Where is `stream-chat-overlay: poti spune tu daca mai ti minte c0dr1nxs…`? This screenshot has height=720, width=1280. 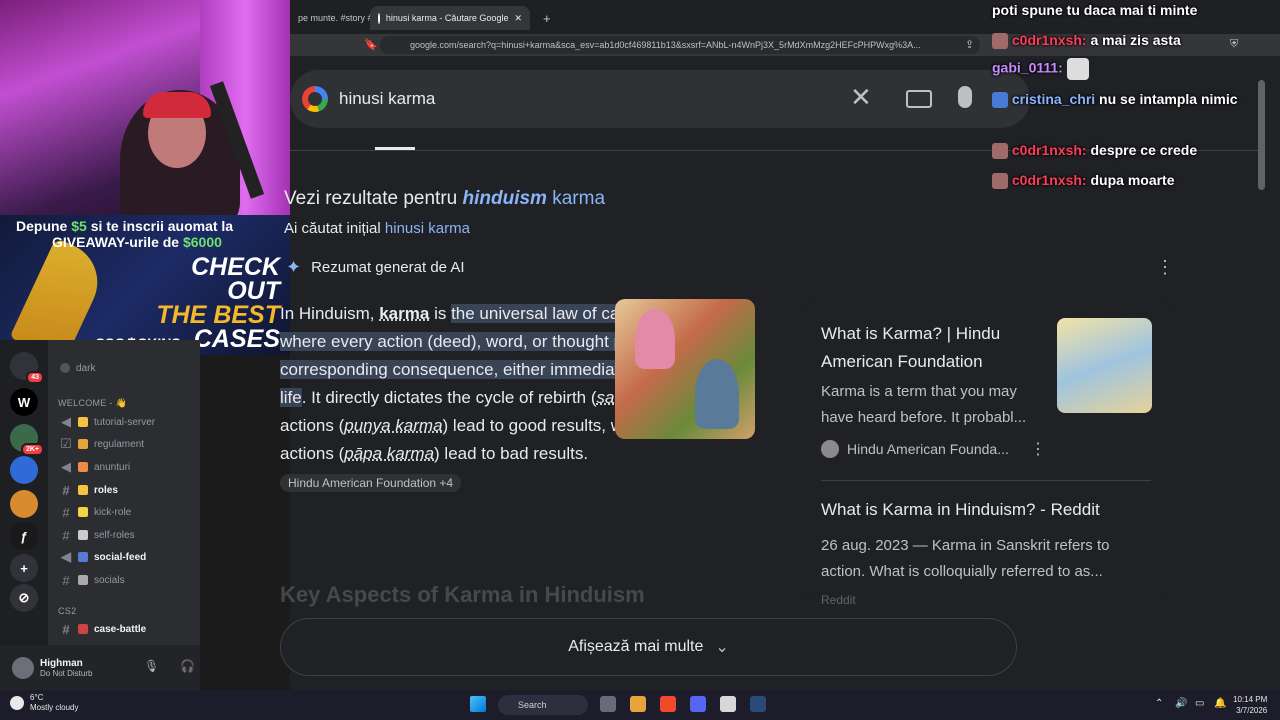 stream-chat-overlay: poti spune tu daca mai ti minte c0dr1nxs… is located at coordinates (1135, 100).